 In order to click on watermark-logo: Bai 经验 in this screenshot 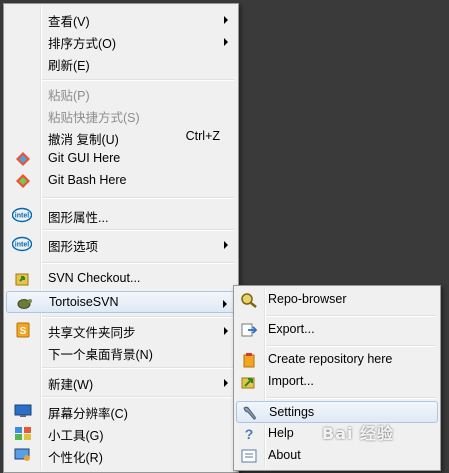, I will do `click(358, 433)`.